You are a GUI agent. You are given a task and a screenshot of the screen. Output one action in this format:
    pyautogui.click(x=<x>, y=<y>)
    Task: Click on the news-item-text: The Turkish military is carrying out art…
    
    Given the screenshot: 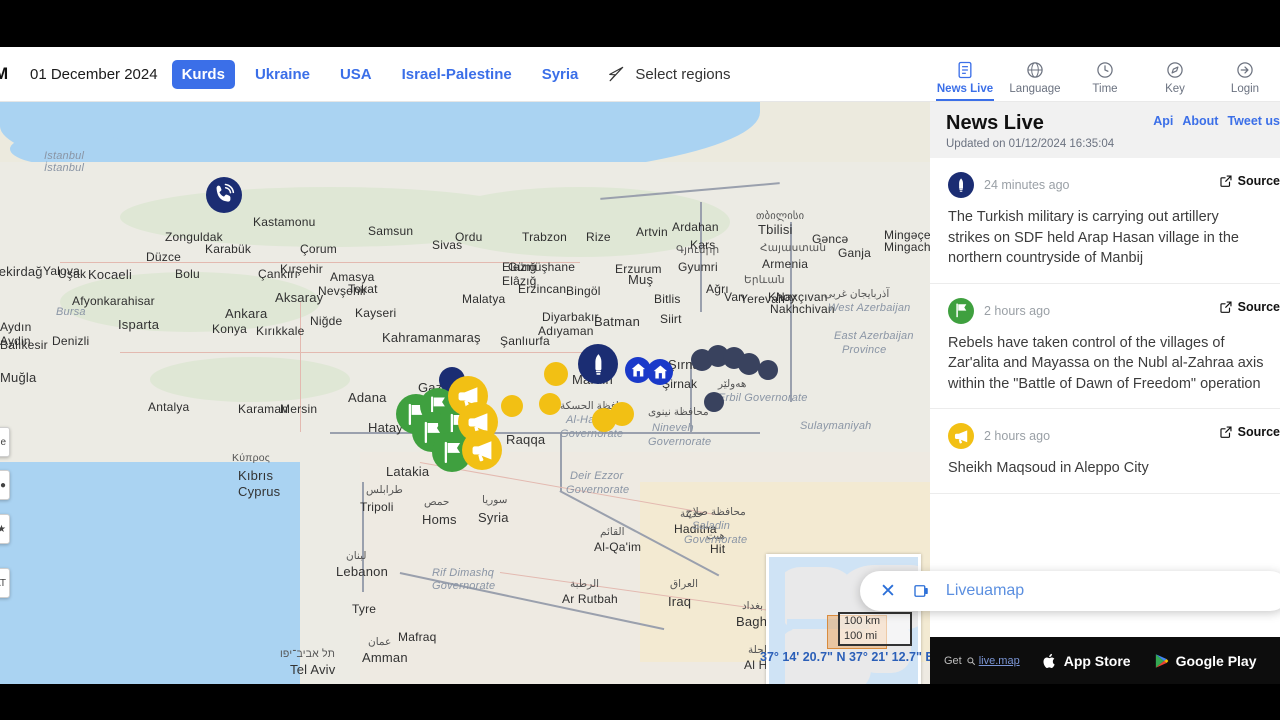 What is the action you would take?
    pyautogui.click(x=1093, y=238)
    